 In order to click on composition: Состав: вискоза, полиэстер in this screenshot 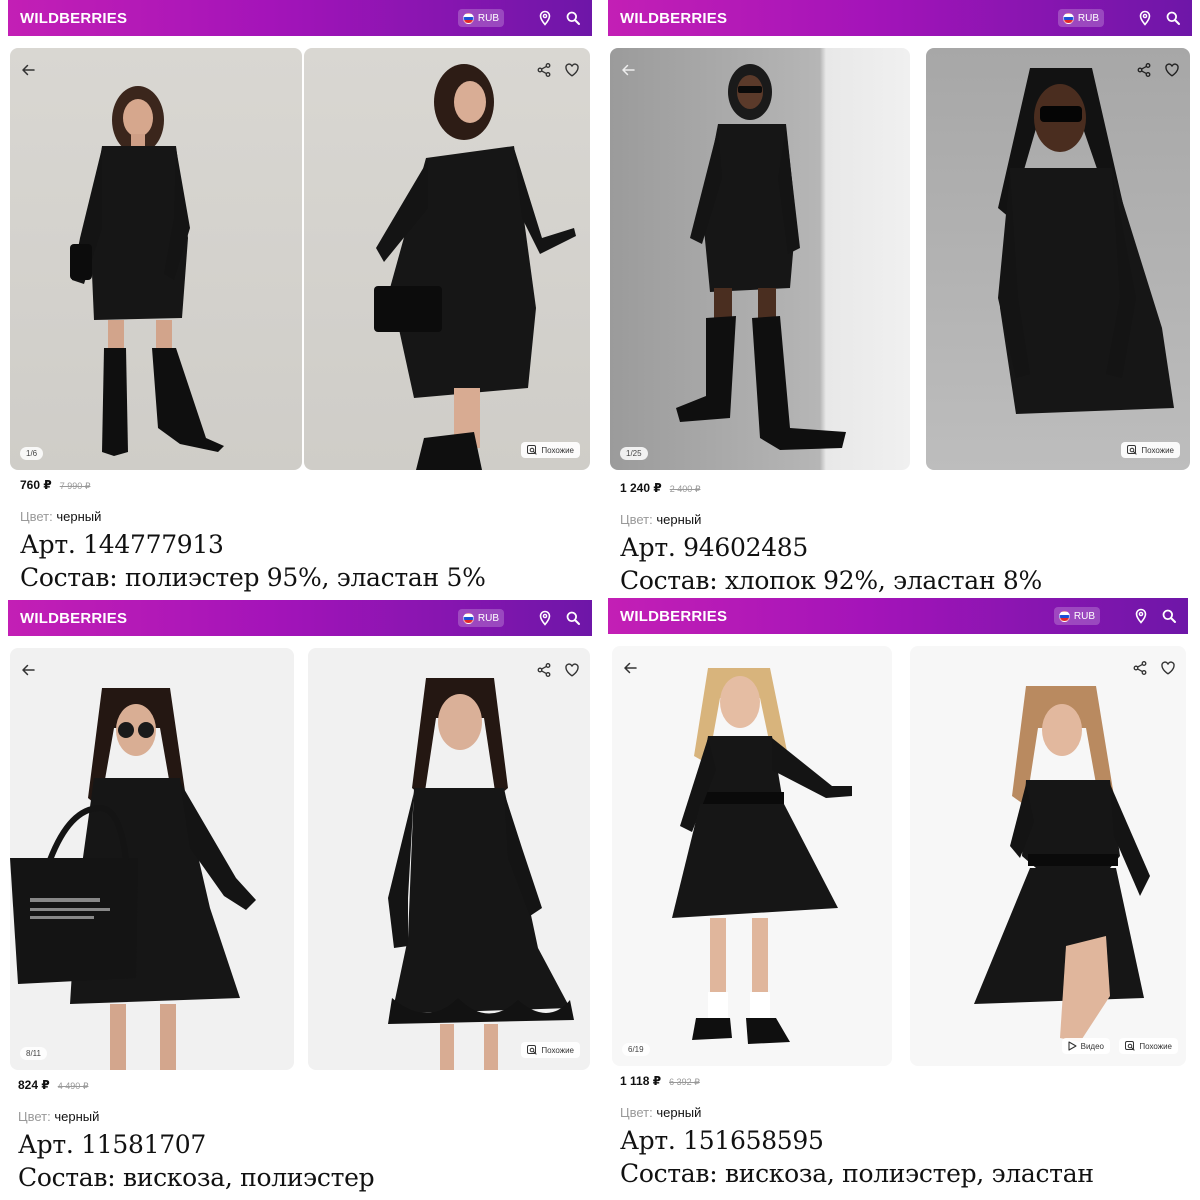, I will do `click(196, 1177)`.